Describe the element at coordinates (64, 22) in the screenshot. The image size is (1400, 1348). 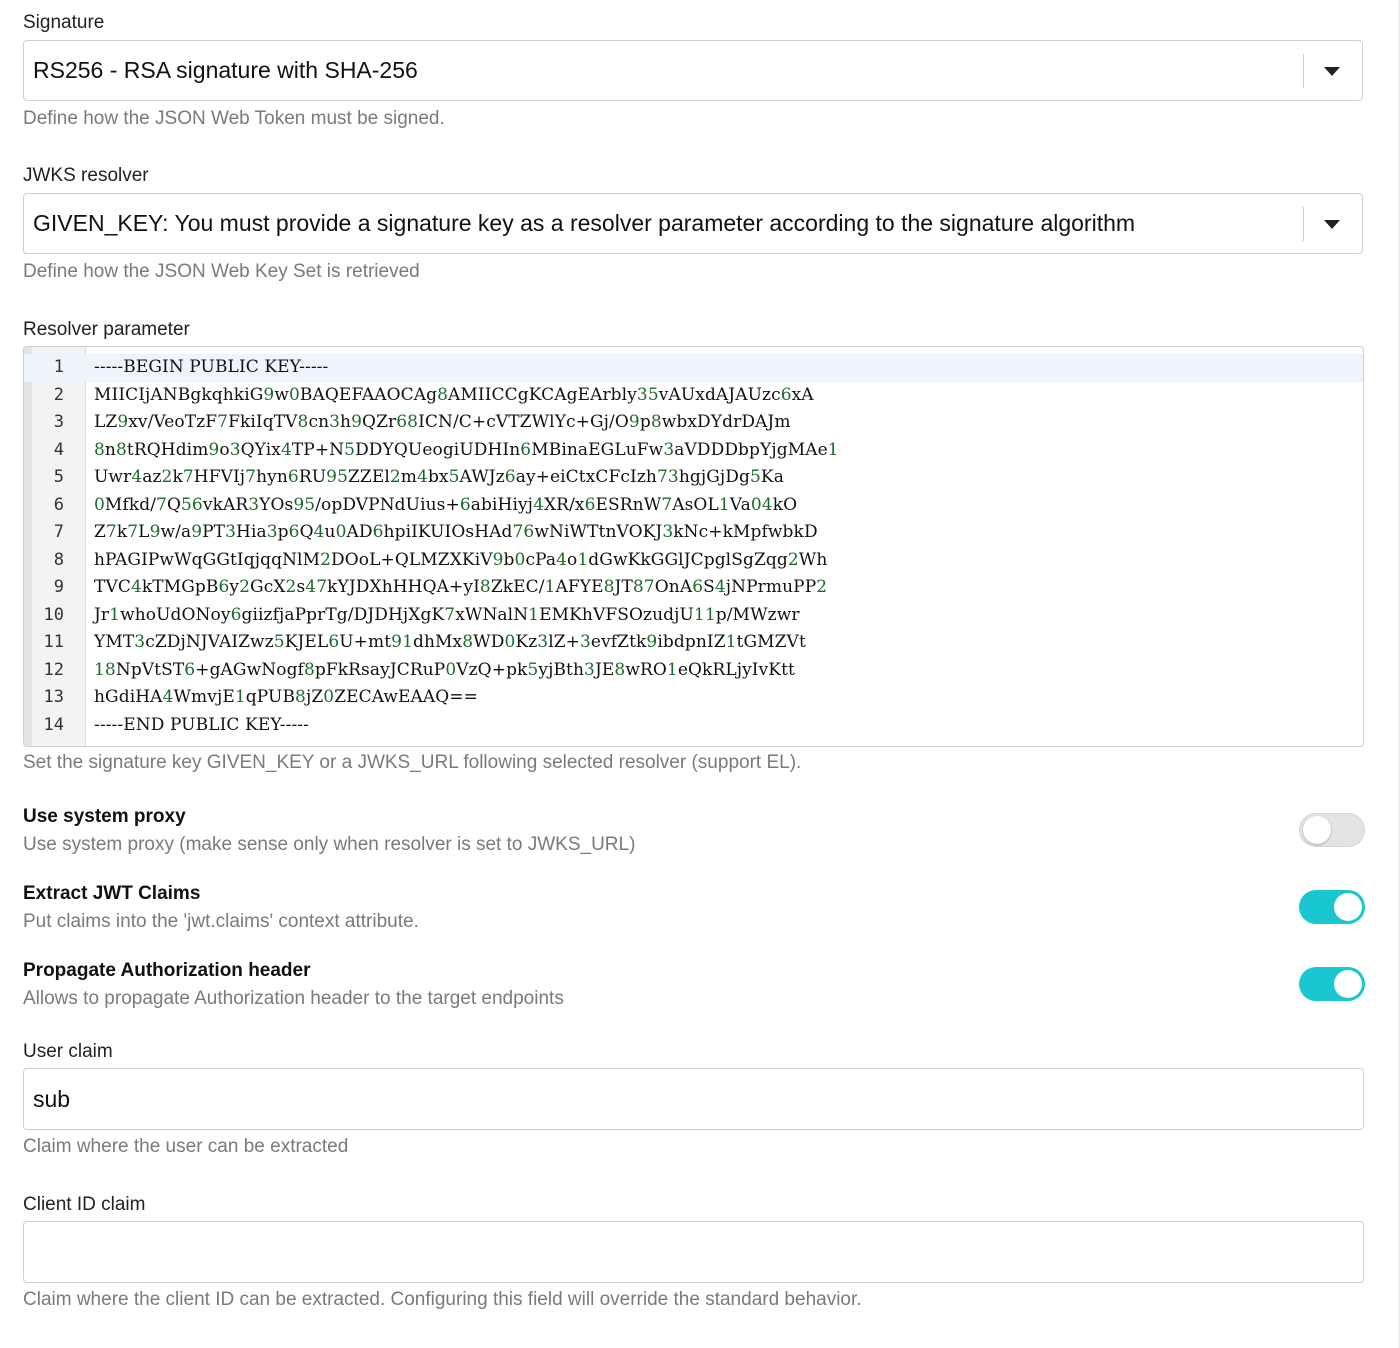
I see `signature-label: Signature` at that location.